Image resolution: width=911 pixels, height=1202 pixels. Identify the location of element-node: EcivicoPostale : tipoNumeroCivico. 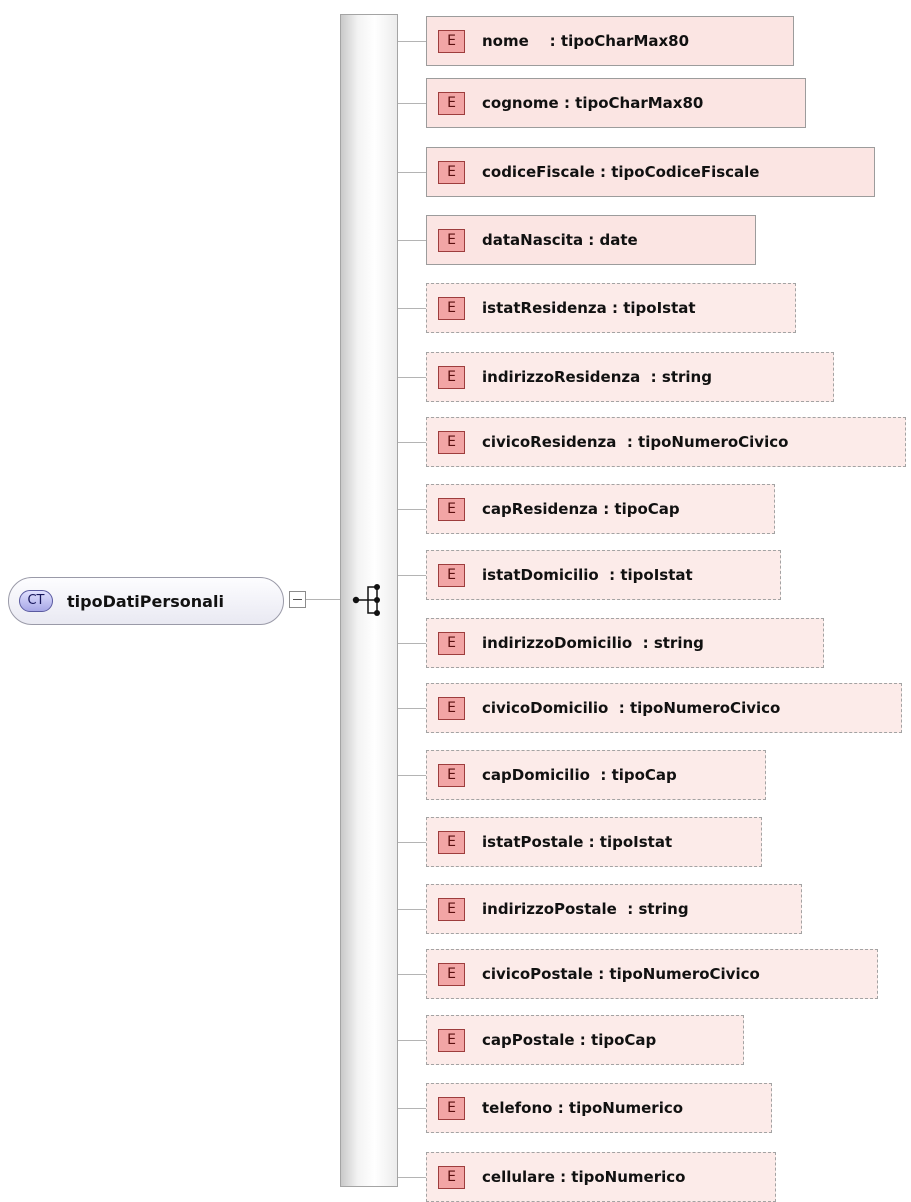
(652, 974).